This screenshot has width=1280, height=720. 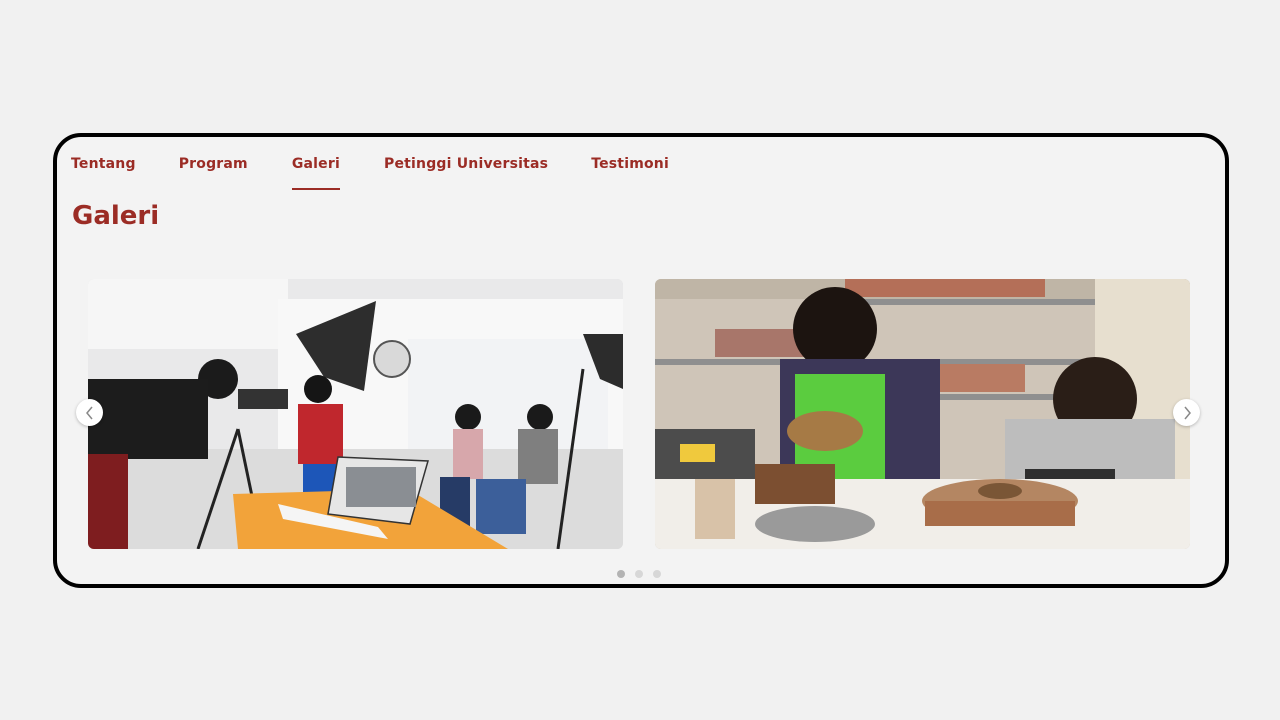 What do you see at coordinates (466, 164) in the screenshot?
I see `tab-petinggi-universitas: Petinggi Universitas` at bounding box center [466, 164].